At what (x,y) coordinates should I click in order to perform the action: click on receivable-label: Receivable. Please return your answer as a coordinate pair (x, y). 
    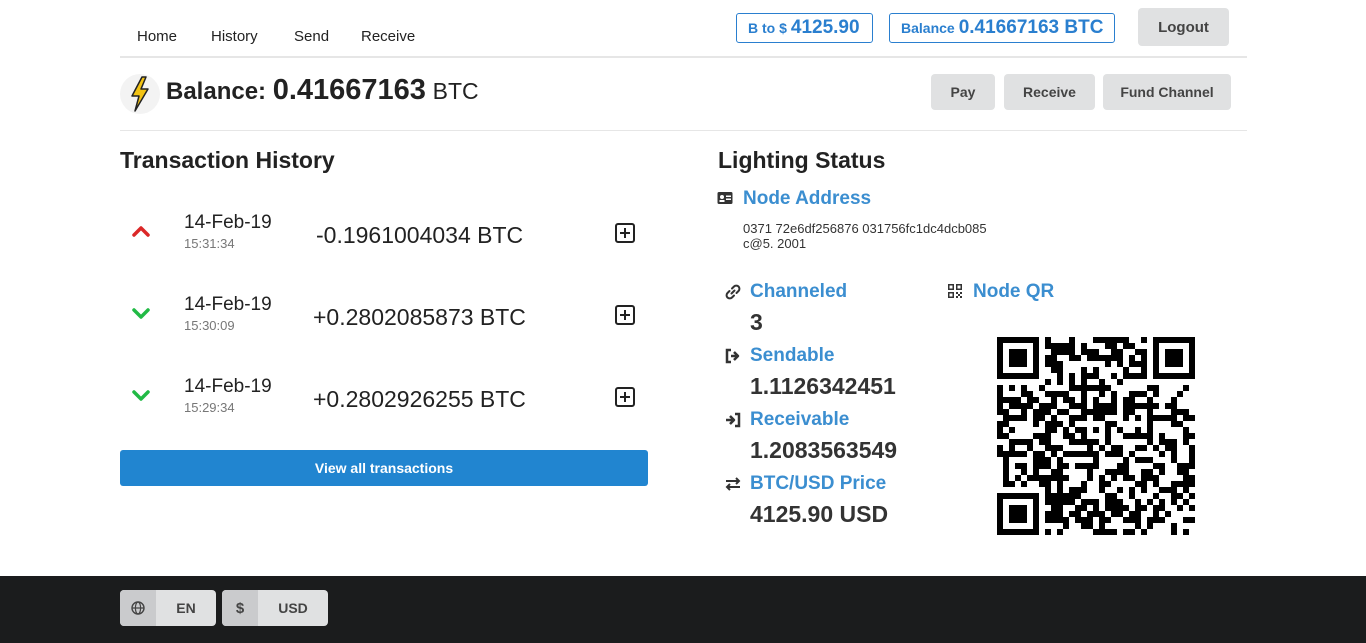
    Looking at the image, I should click on (800, 419).